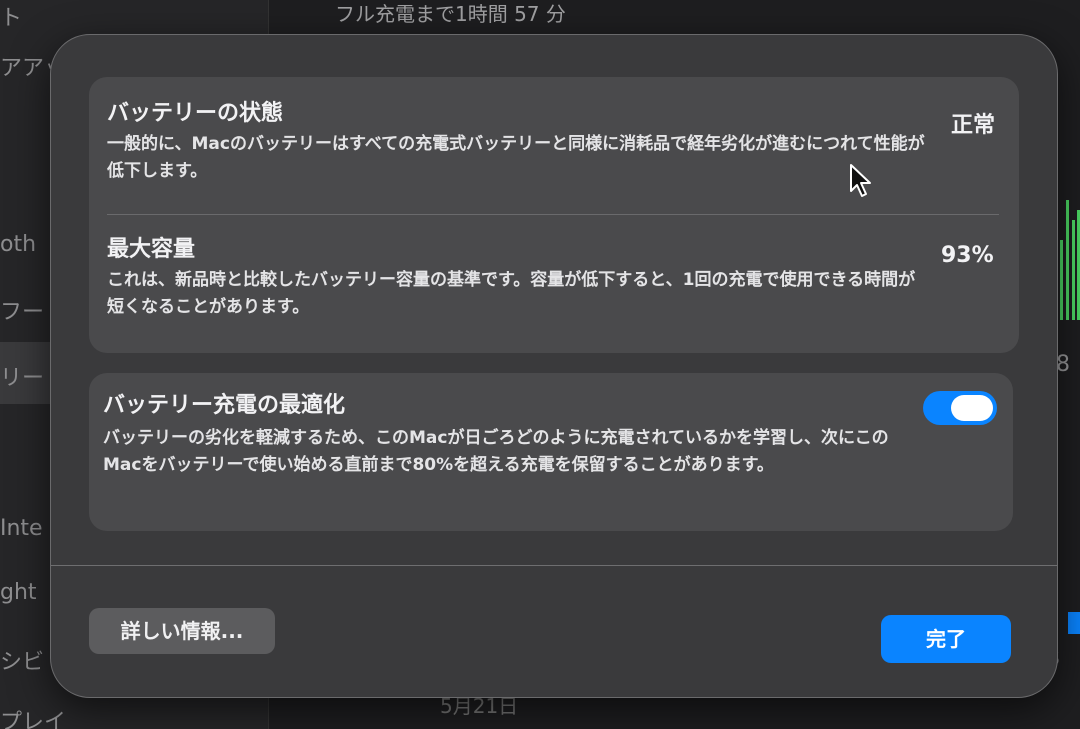 Image resolution: width=1080 pixels, height=729 pixels. What do you see at coordinates (450, 14) in the screenshot?
I see `background-charge-time: フル充電まで1時間 57 分` at bounding box center [450, 14].